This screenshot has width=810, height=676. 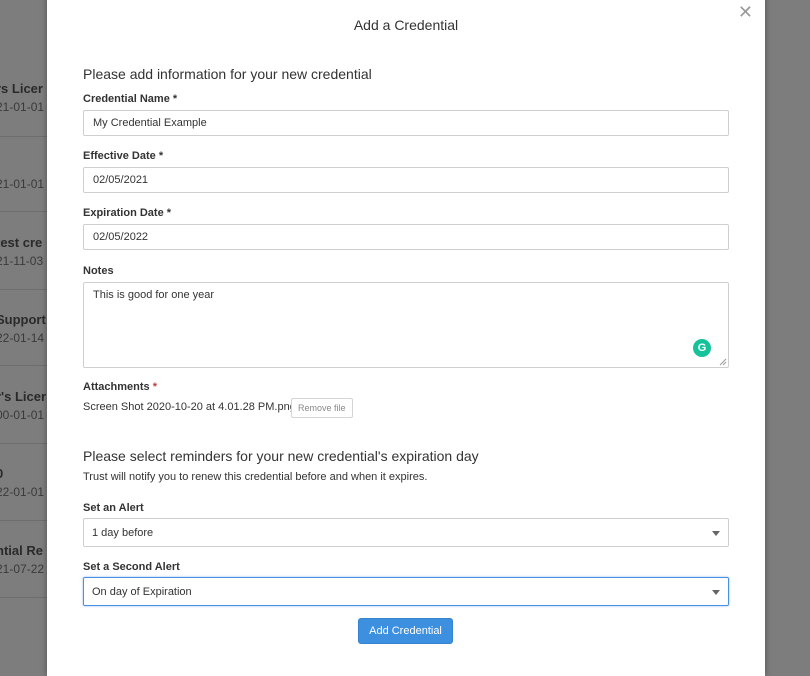 What do you see at coordinates (406, 532) in the screenshot?
I see `alert-select: 1 day before` at bounding box center [406, 532].